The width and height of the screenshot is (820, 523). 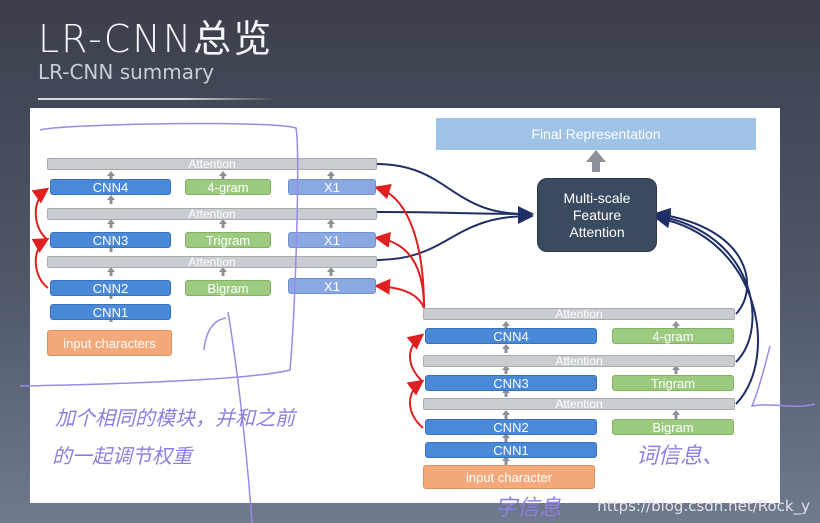 What do you see at coordinates (215, 334) in the screenshot?
I see `hand-drawn-line` at bounding box center [215, 334].